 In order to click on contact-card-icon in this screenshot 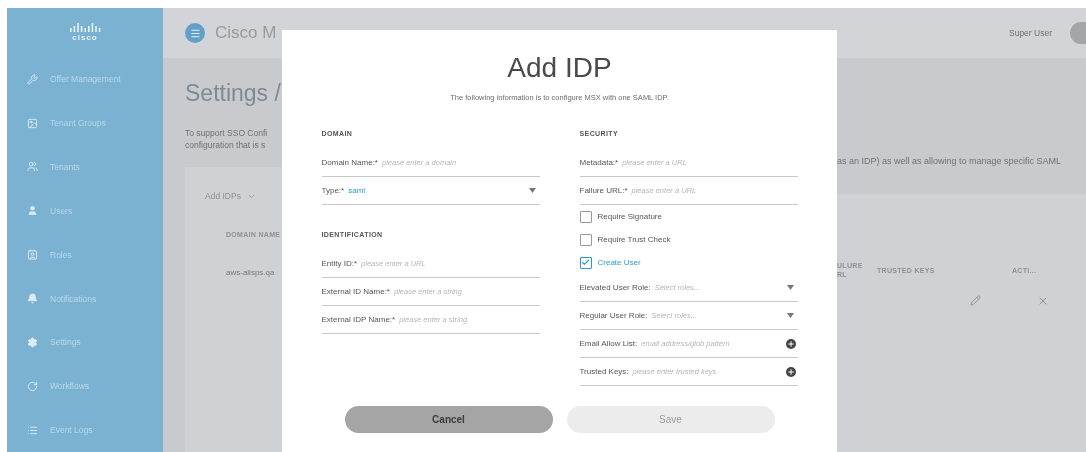, I will do `click(32, 255)`.